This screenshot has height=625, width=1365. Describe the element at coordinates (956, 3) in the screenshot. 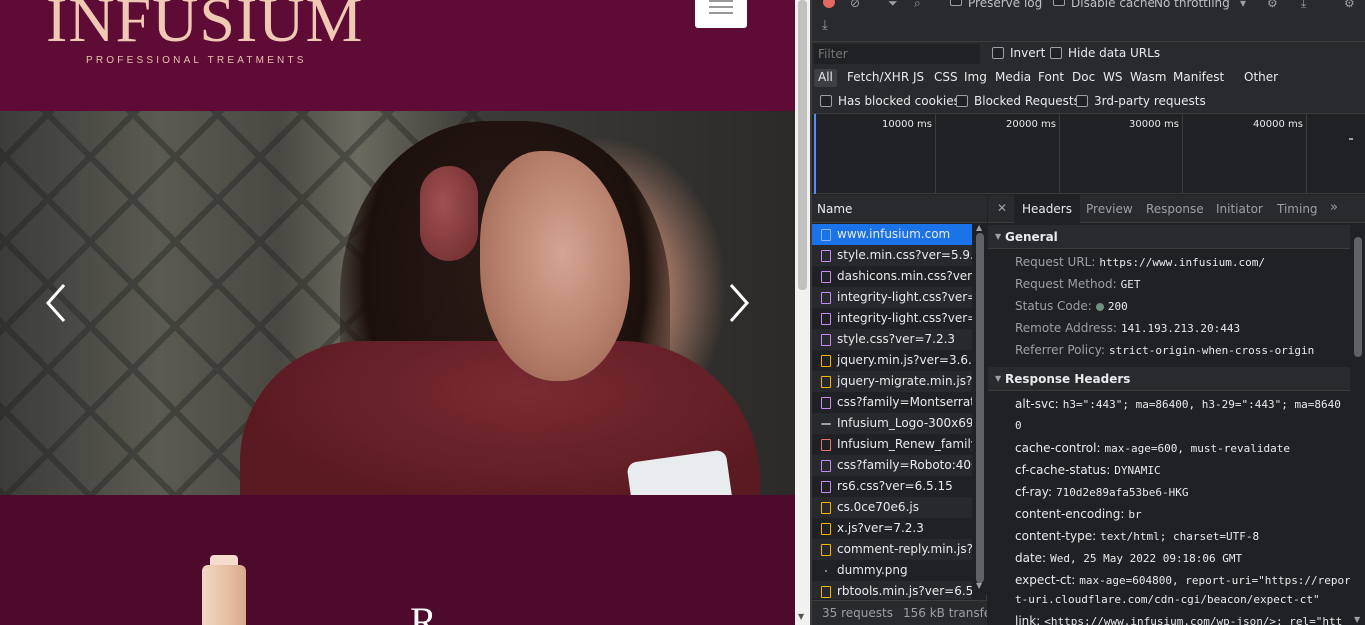

I see `preserve-log-checkbox` at that location.